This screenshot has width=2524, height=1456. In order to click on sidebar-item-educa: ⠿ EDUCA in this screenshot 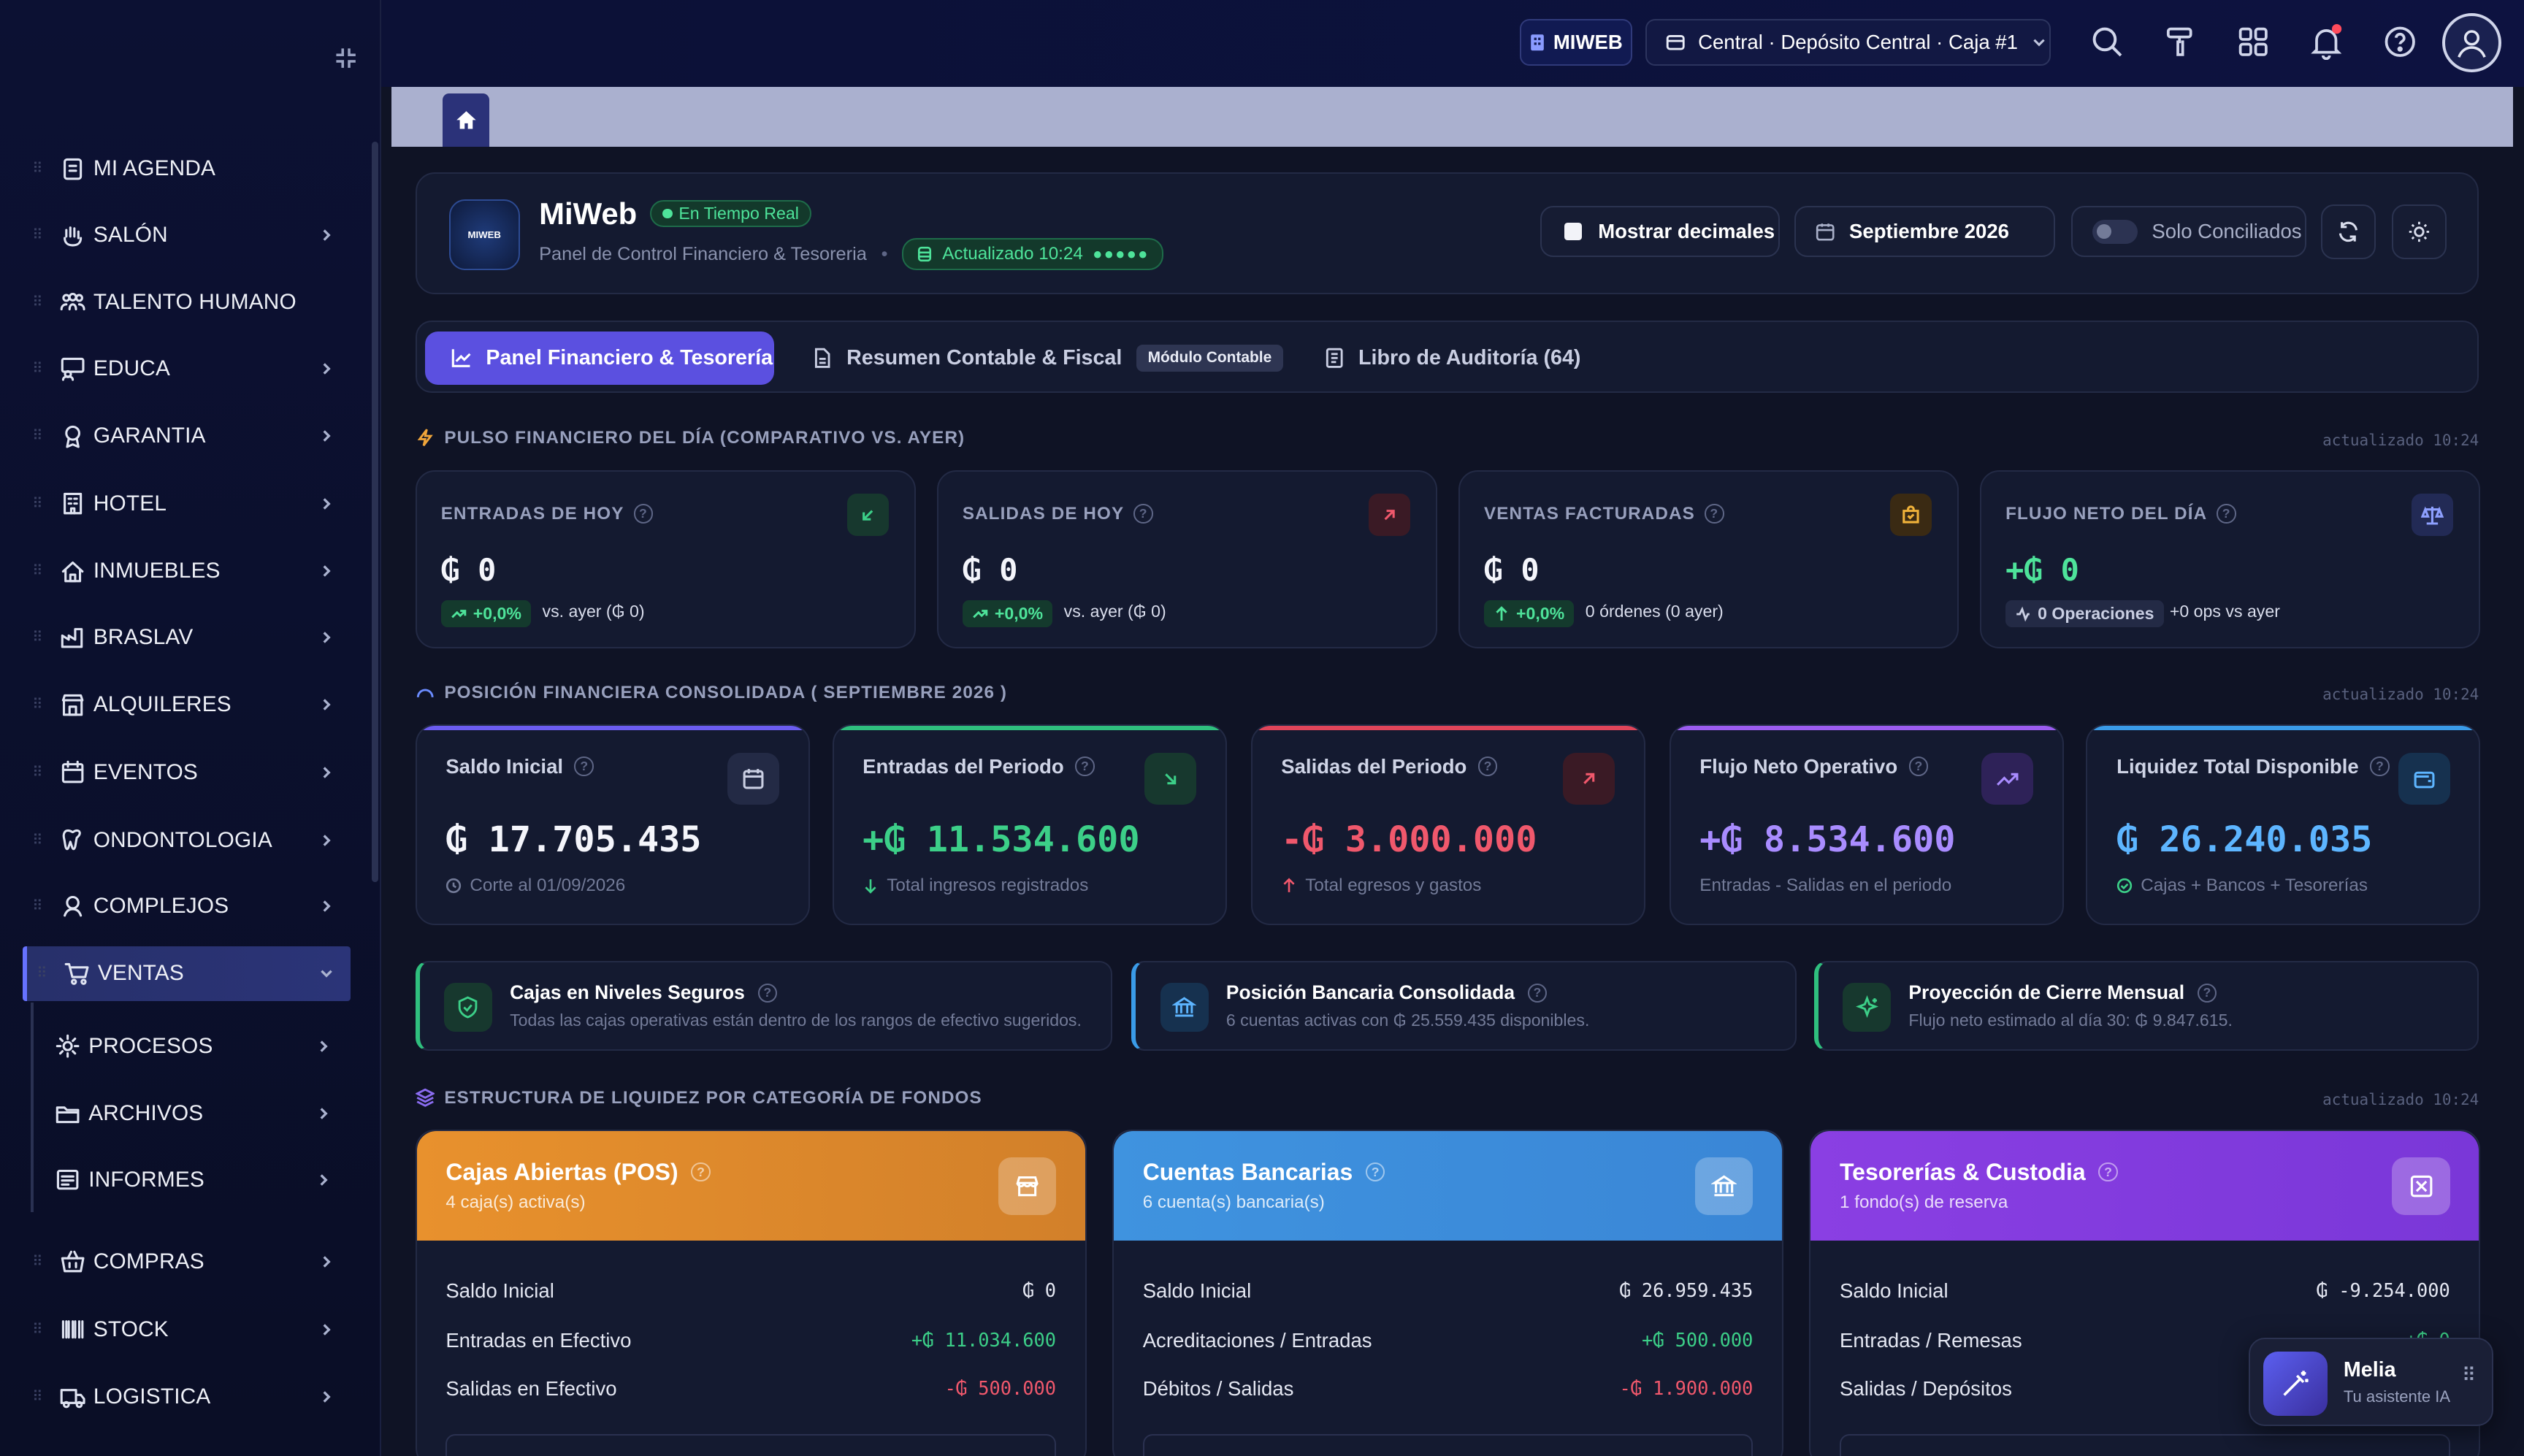, I will do `click(187, 368)`.